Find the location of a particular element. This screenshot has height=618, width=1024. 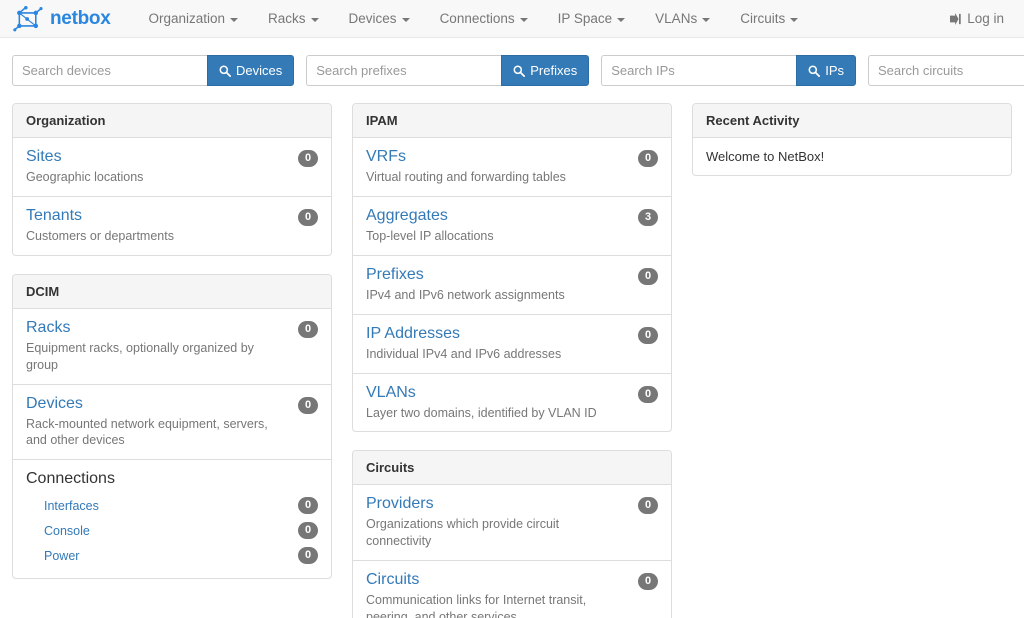

link-vlans: VLANs is located at coordinates (391, 393).